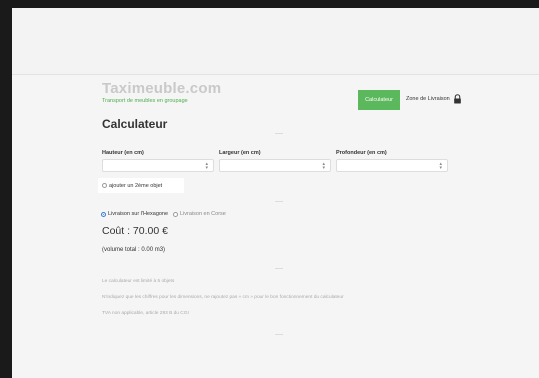 The width and height of the screenshot is (539, 378). I want to click on cost-value: Coût : 70.00 €, so click(135, 231).